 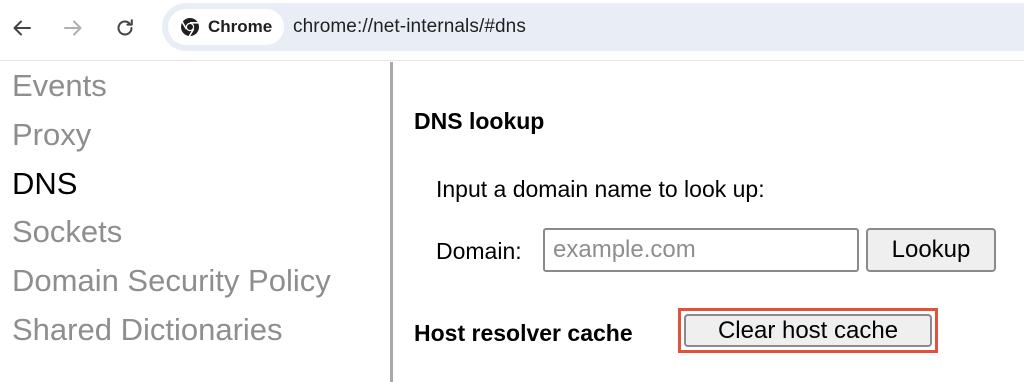 I want to click on reload-icon, so click(x=125, y=27).